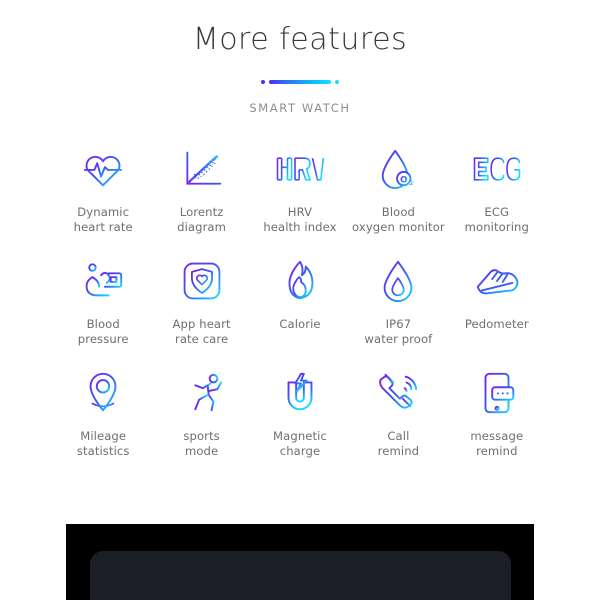 This screenshot has height=600, width=600. What do you see at coordinates (202, 219) in the screenshot?
I see `feature-label: Lorentz diagram` at bounding box center [202, 219].